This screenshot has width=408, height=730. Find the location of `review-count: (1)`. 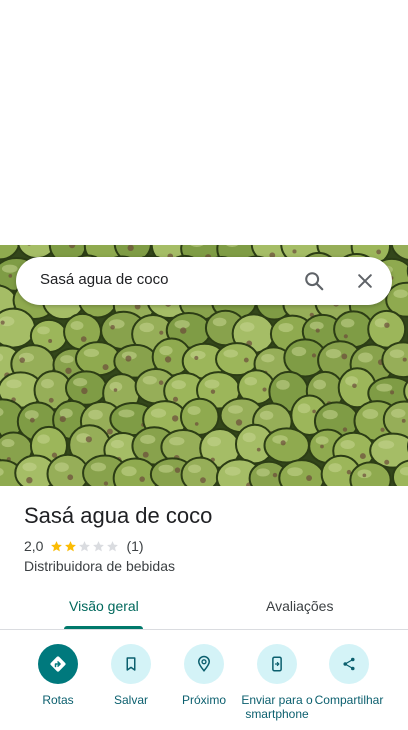

review-count: (1) is located at coordinates (134, 546).